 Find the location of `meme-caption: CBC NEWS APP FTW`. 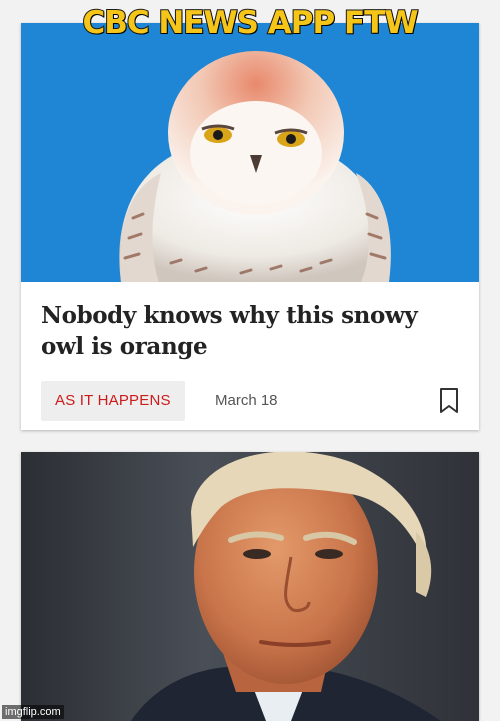

meme-caption: CBC NEWS APP FTW is located at coordinates (250, 23).